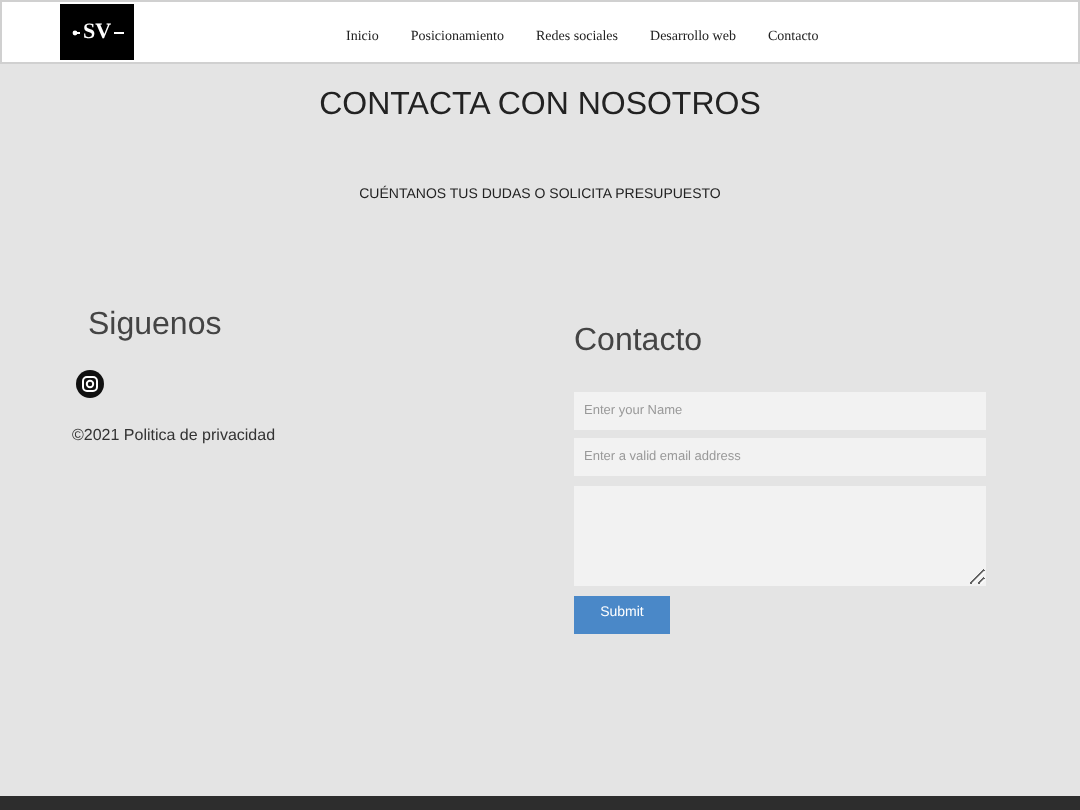 This screenshot has height=810, width=1080. I want to click on page-title: CONTACTA CON NOSOTROS, so click(540, 106).